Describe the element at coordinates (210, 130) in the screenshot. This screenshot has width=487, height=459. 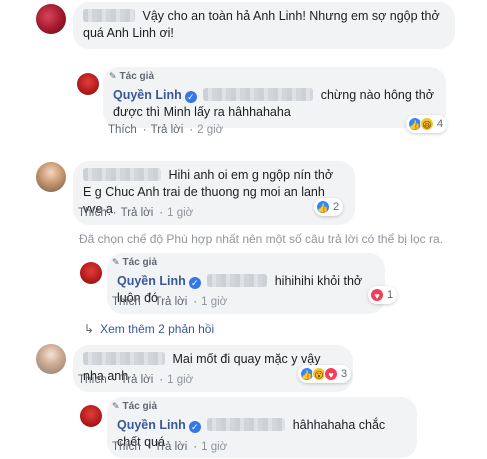
I see `timestamp: 2 giờ` at that location.